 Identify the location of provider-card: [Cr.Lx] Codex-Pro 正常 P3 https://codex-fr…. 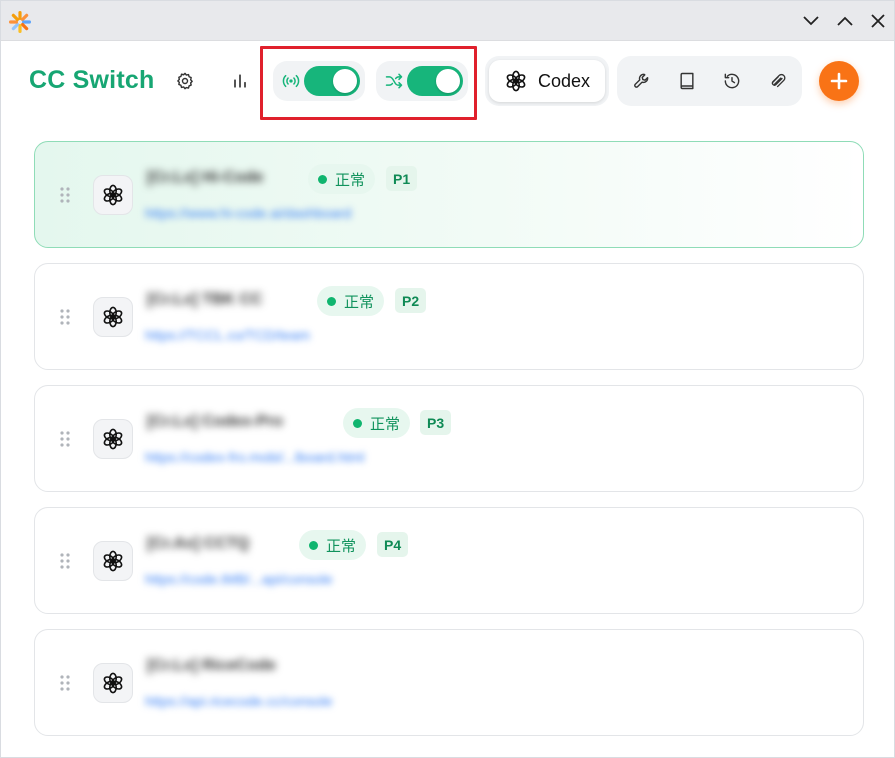
(449, 438).